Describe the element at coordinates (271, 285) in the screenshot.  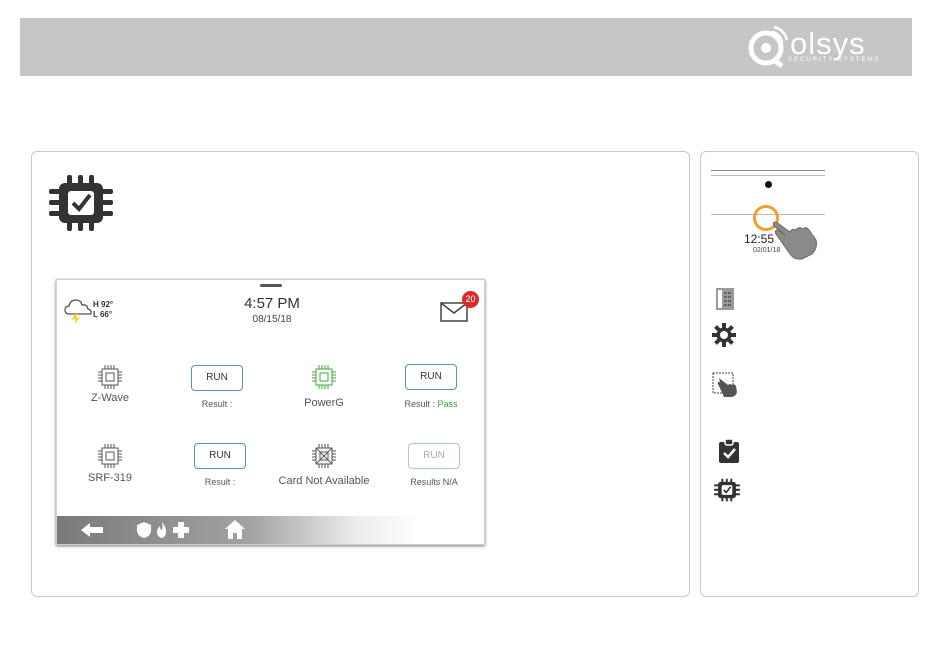
I see `pull-down-handle` at that location.